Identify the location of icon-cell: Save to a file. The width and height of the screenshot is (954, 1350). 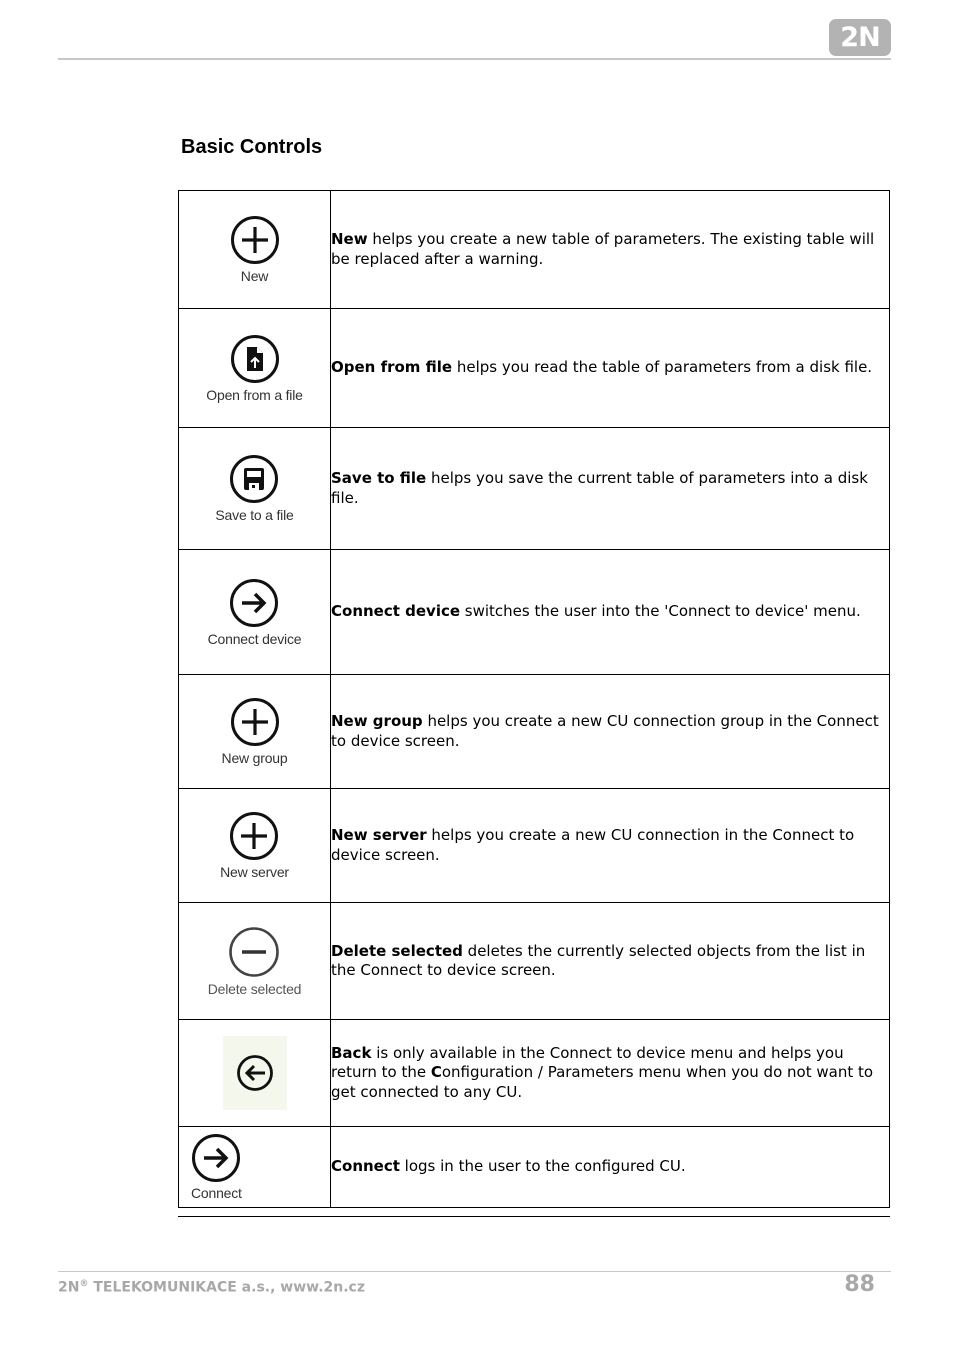
(254, 488).